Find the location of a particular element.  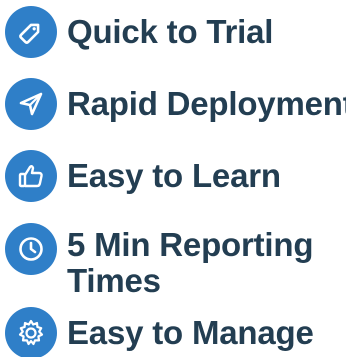

paper-plane-icon is located at coordinates (31, 104).